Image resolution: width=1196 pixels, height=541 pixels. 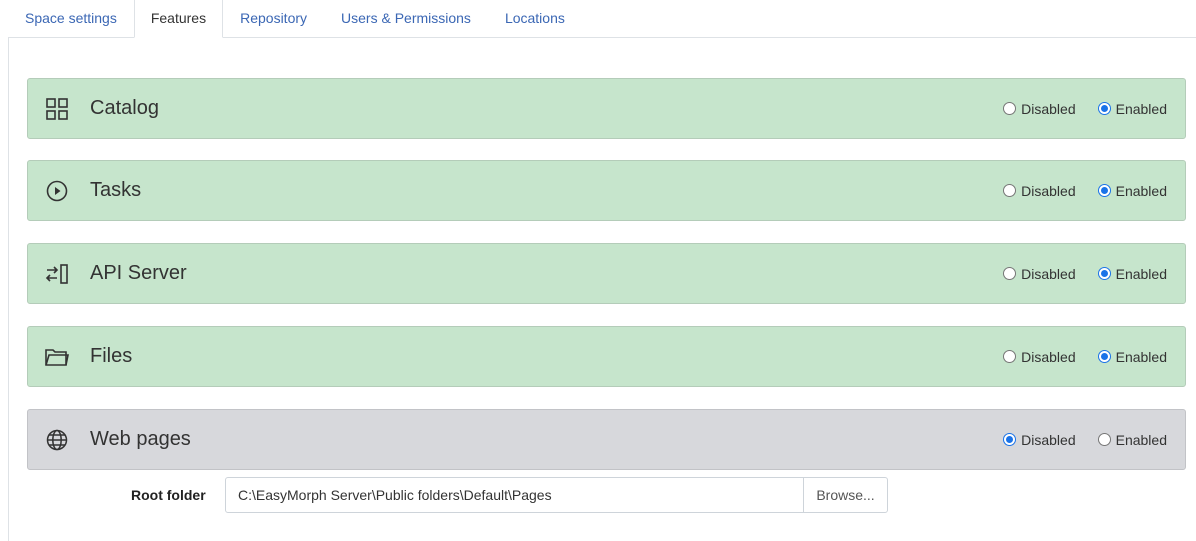 I want to click on api-server-disabled-radio: Disabled, so click(x=1039, y=273).